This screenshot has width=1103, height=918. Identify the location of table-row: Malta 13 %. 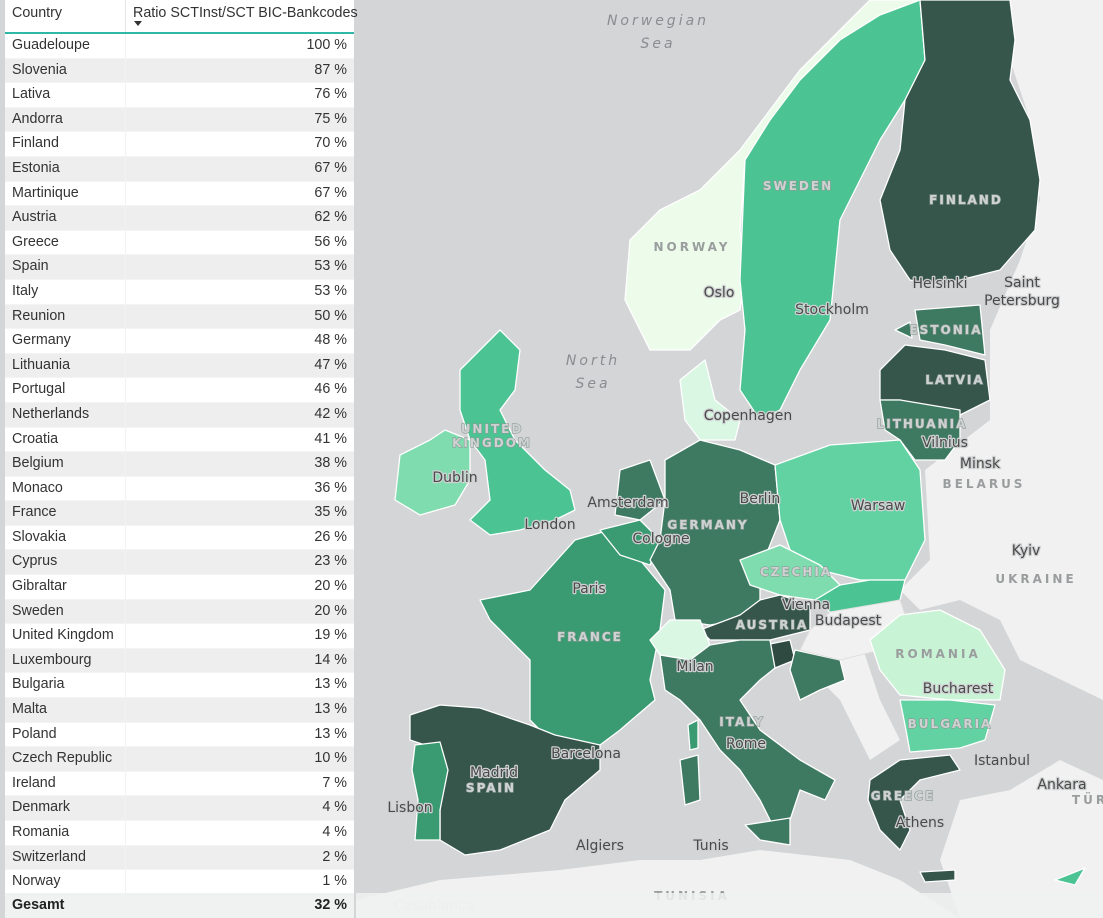
(179, 710).